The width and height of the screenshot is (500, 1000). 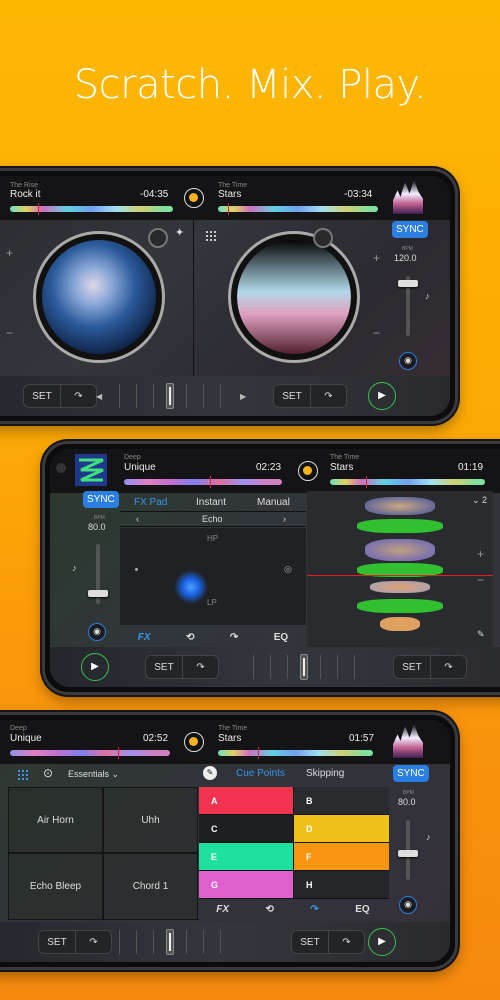 What do you see at coordinates (150, 820) in the screenshot?
I see `sample-pad: Uhh` at bounding box center [150, 820].